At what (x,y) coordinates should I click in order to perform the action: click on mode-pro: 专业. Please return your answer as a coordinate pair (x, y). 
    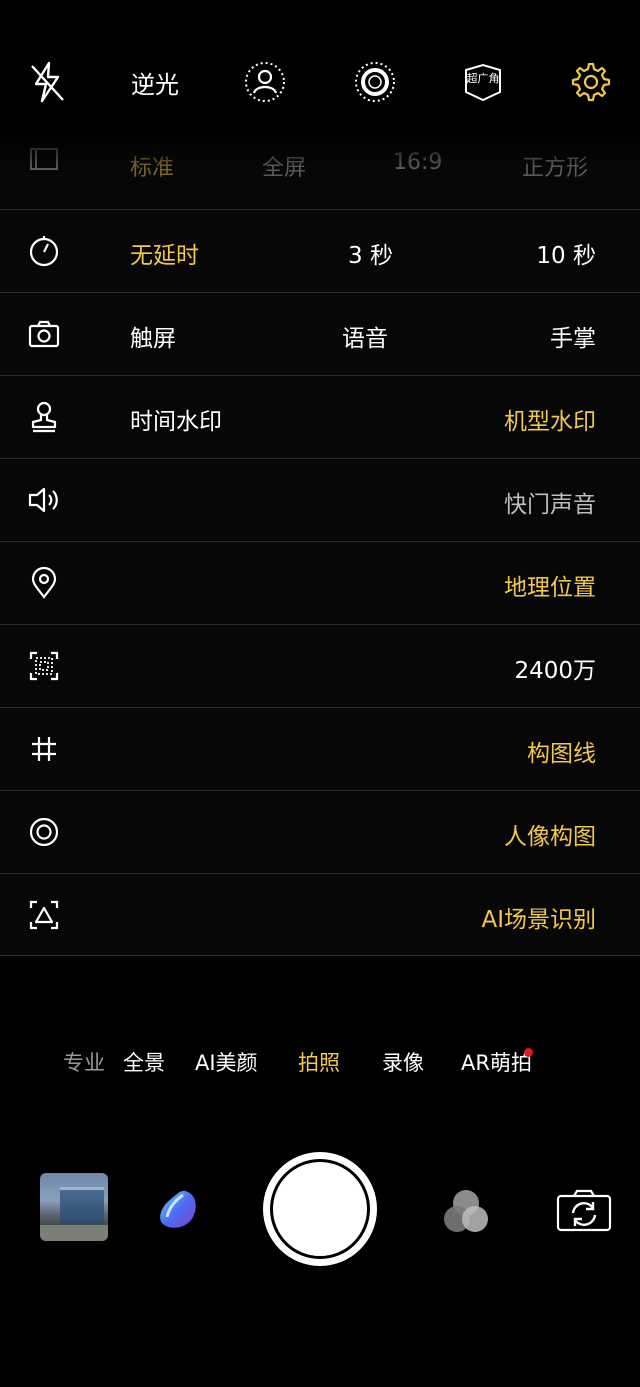
    Looking at the image, I should click on (84, 1062).